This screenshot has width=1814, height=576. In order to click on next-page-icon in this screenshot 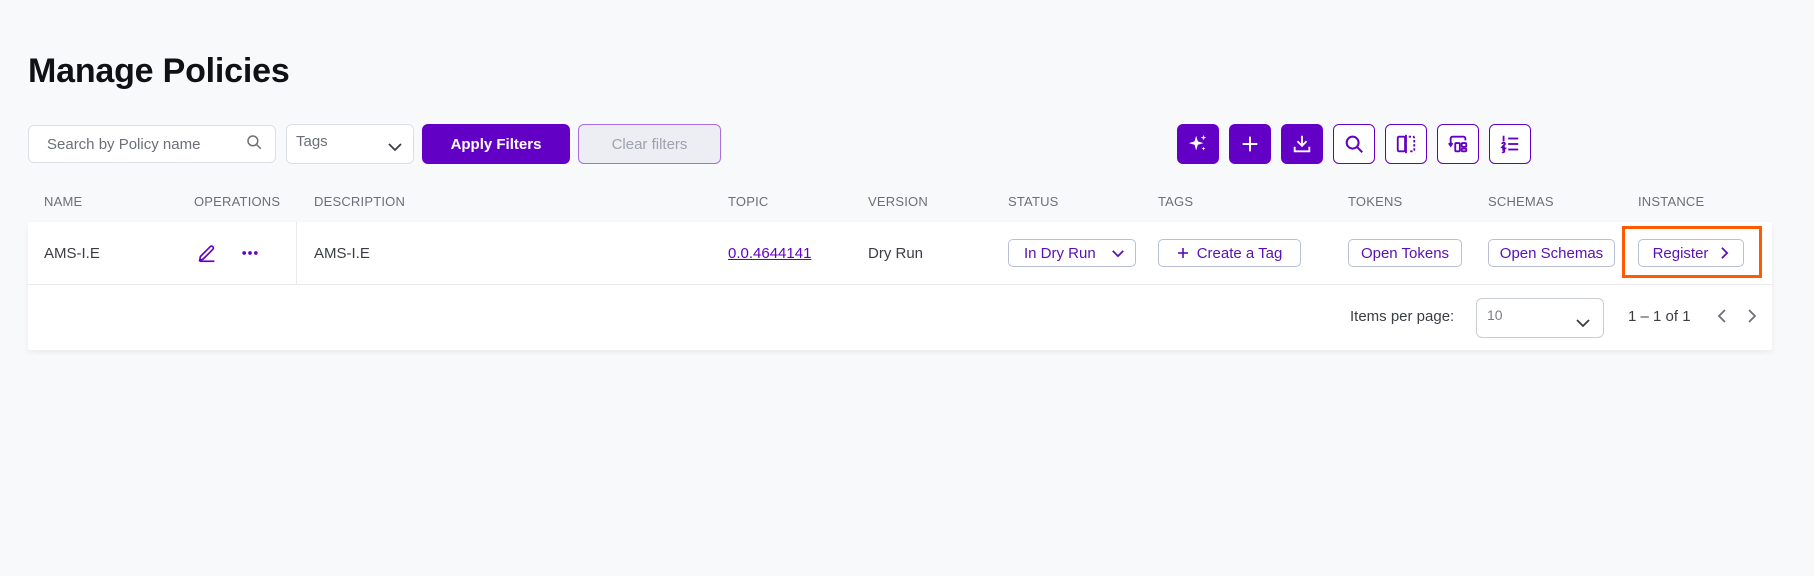, I will do `click(1752, 316)`.